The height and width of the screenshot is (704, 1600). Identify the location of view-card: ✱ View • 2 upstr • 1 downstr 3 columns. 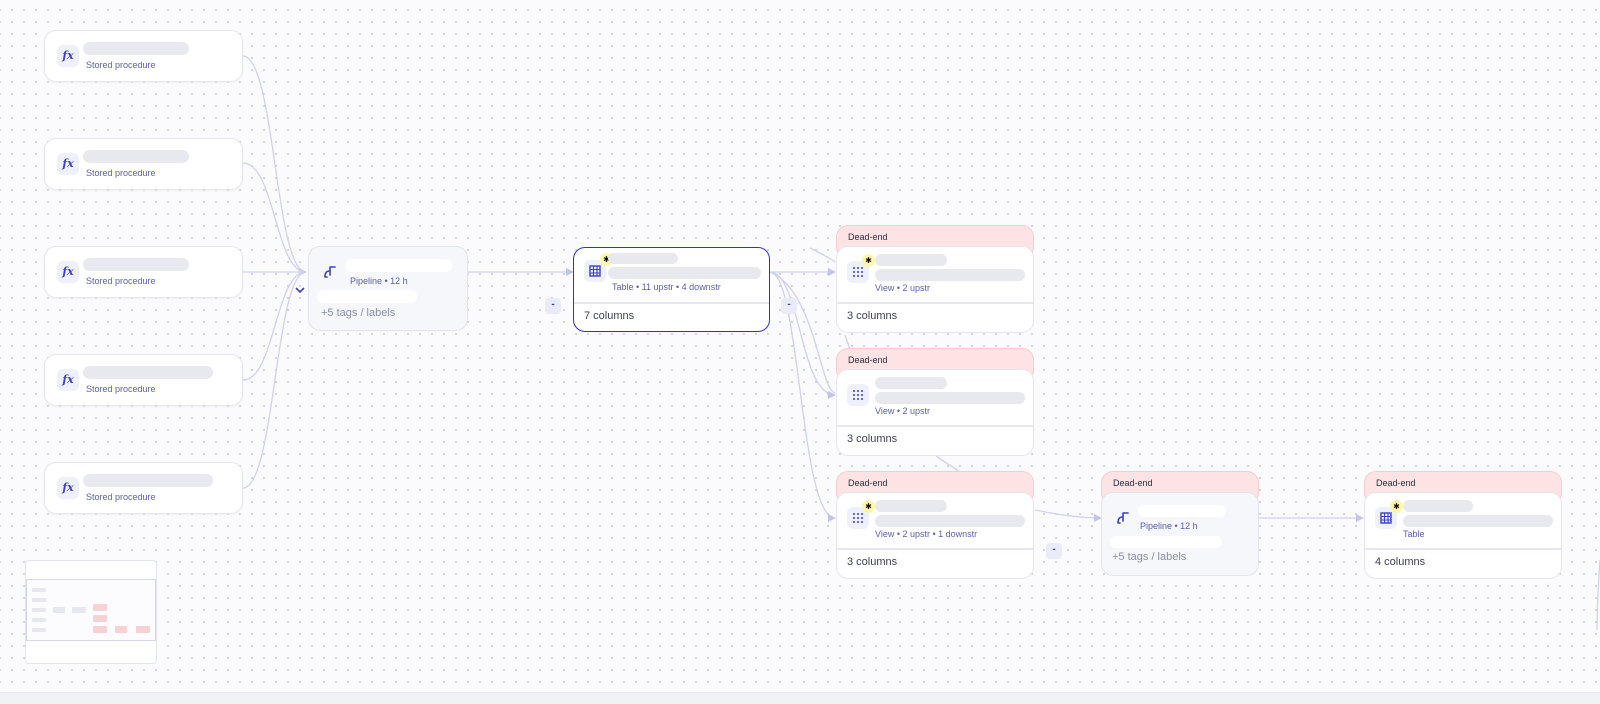
(935, 535).